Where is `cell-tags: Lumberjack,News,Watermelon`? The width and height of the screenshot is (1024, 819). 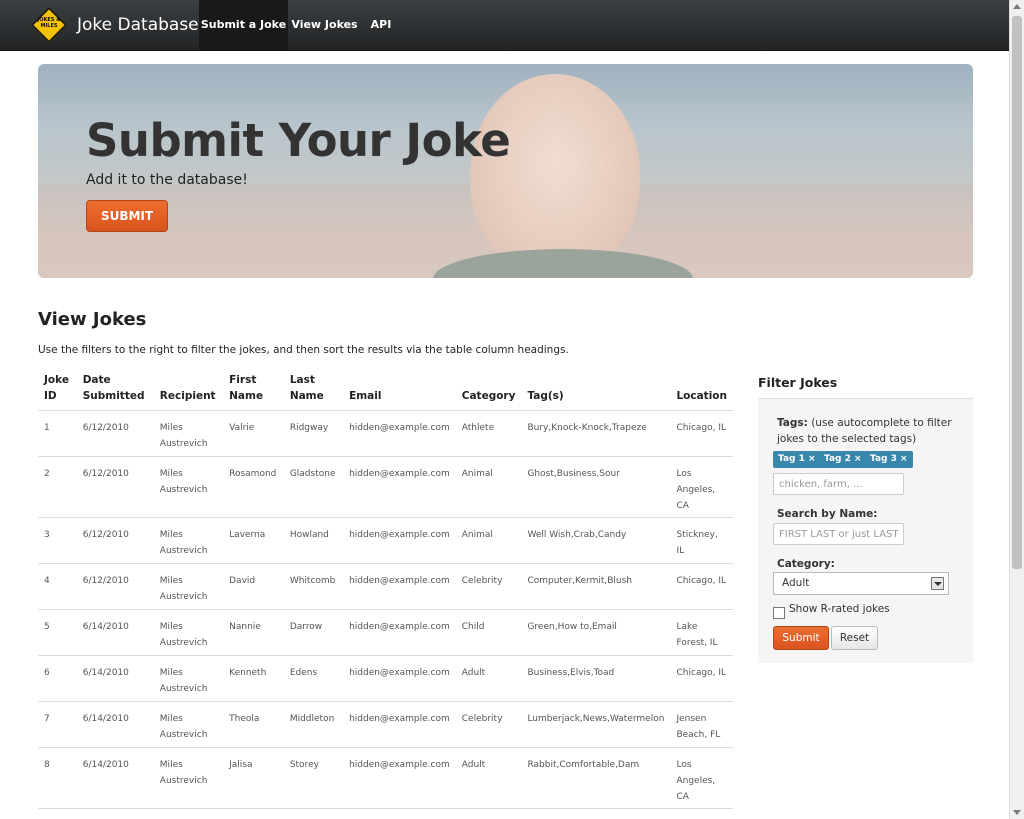
cell-tags: Lumberjack,News,Watermelon is located at coordinates (596, 724).